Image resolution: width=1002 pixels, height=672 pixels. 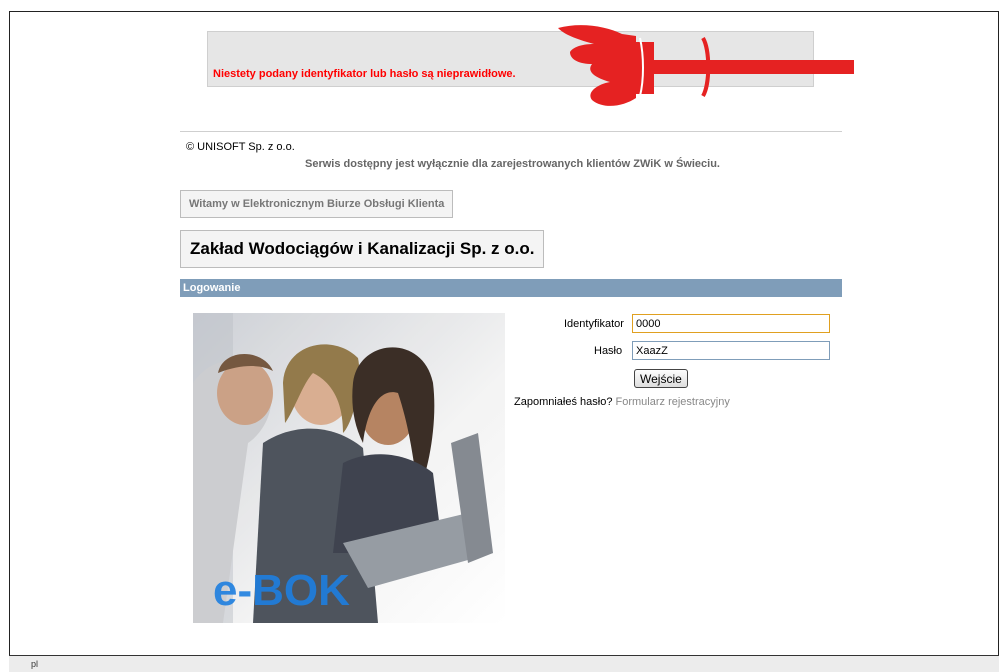 What do you see at coordinates (563, 402) in the screenshot?
I see `forgot-password-text: Zapomniałeś hasło?` at bounding box center [563, 402].